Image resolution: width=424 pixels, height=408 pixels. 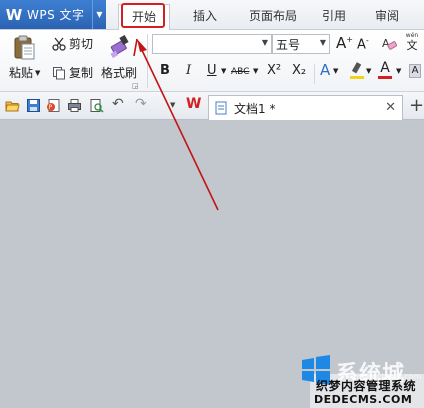 I want to click on watermark-cn-text: 织梦内容管理系统, so click(x=366, y=386).